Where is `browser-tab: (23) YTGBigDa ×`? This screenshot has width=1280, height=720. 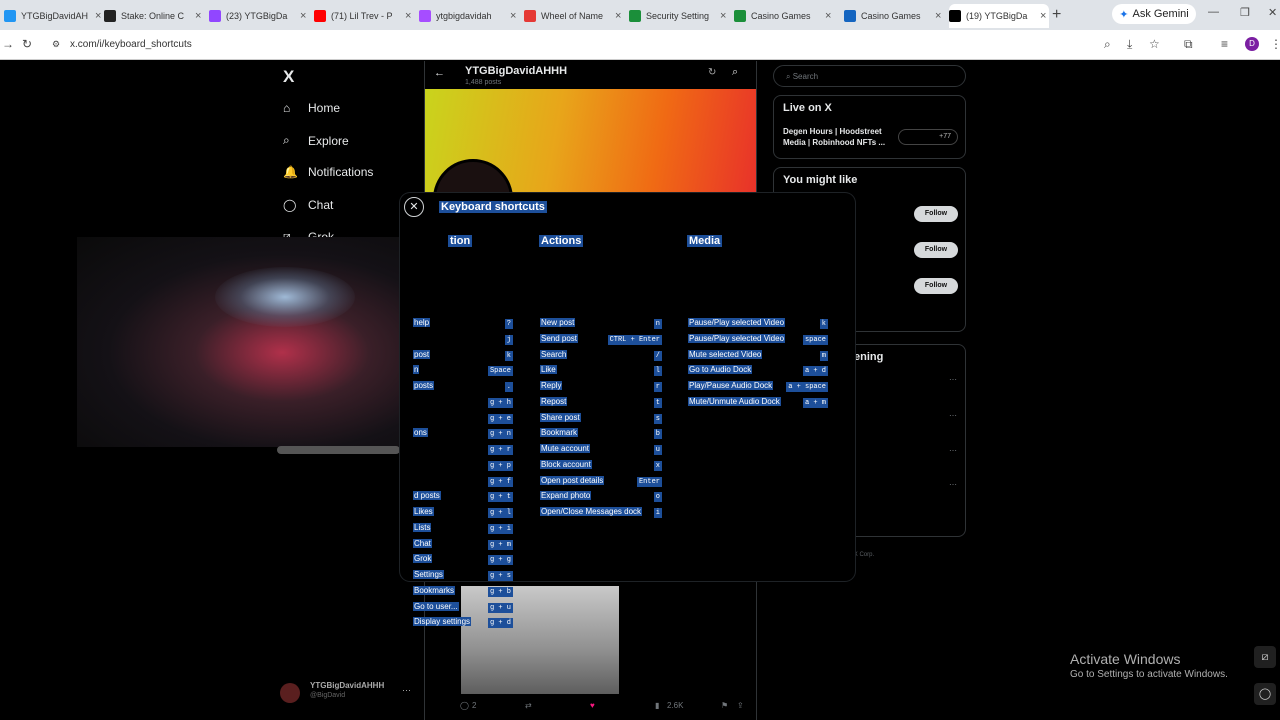 browser-tab: (23) YTGBigDa × is located at coordinates (259, 16).